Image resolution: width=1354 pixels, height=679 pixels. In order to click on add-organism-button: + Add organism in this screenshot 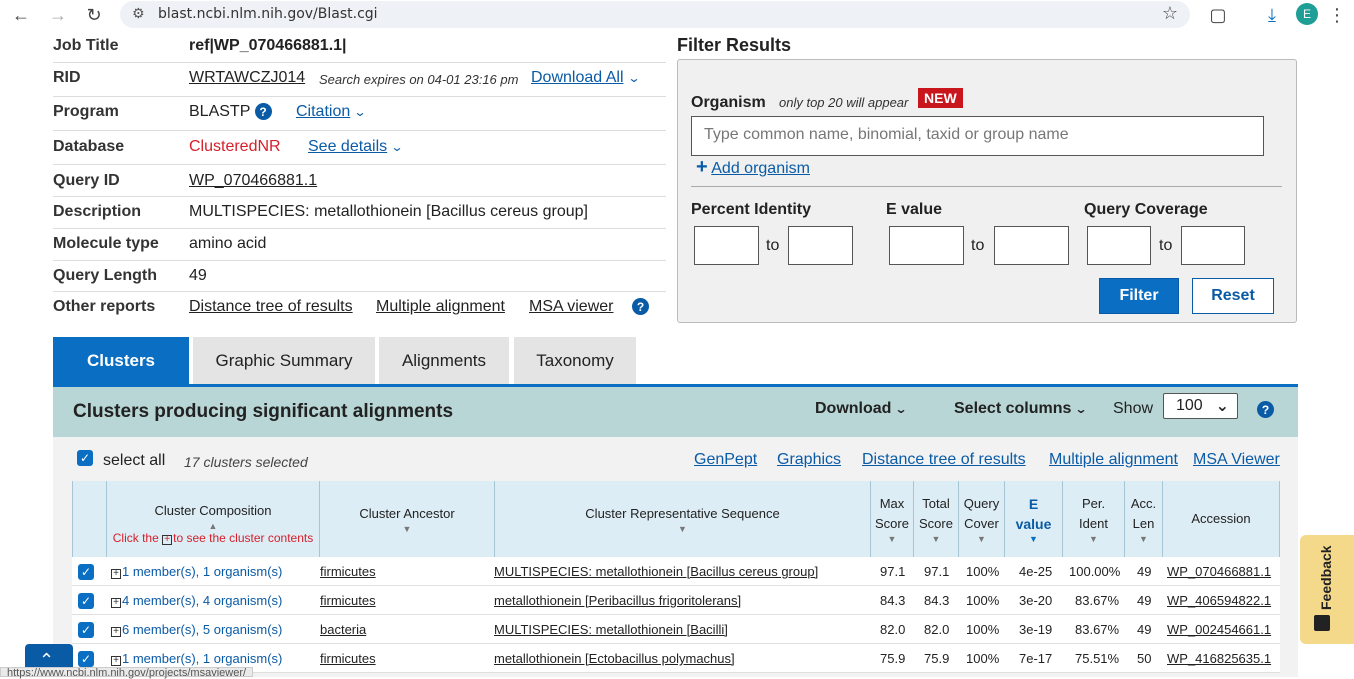, I will do `click(753, 167)`.